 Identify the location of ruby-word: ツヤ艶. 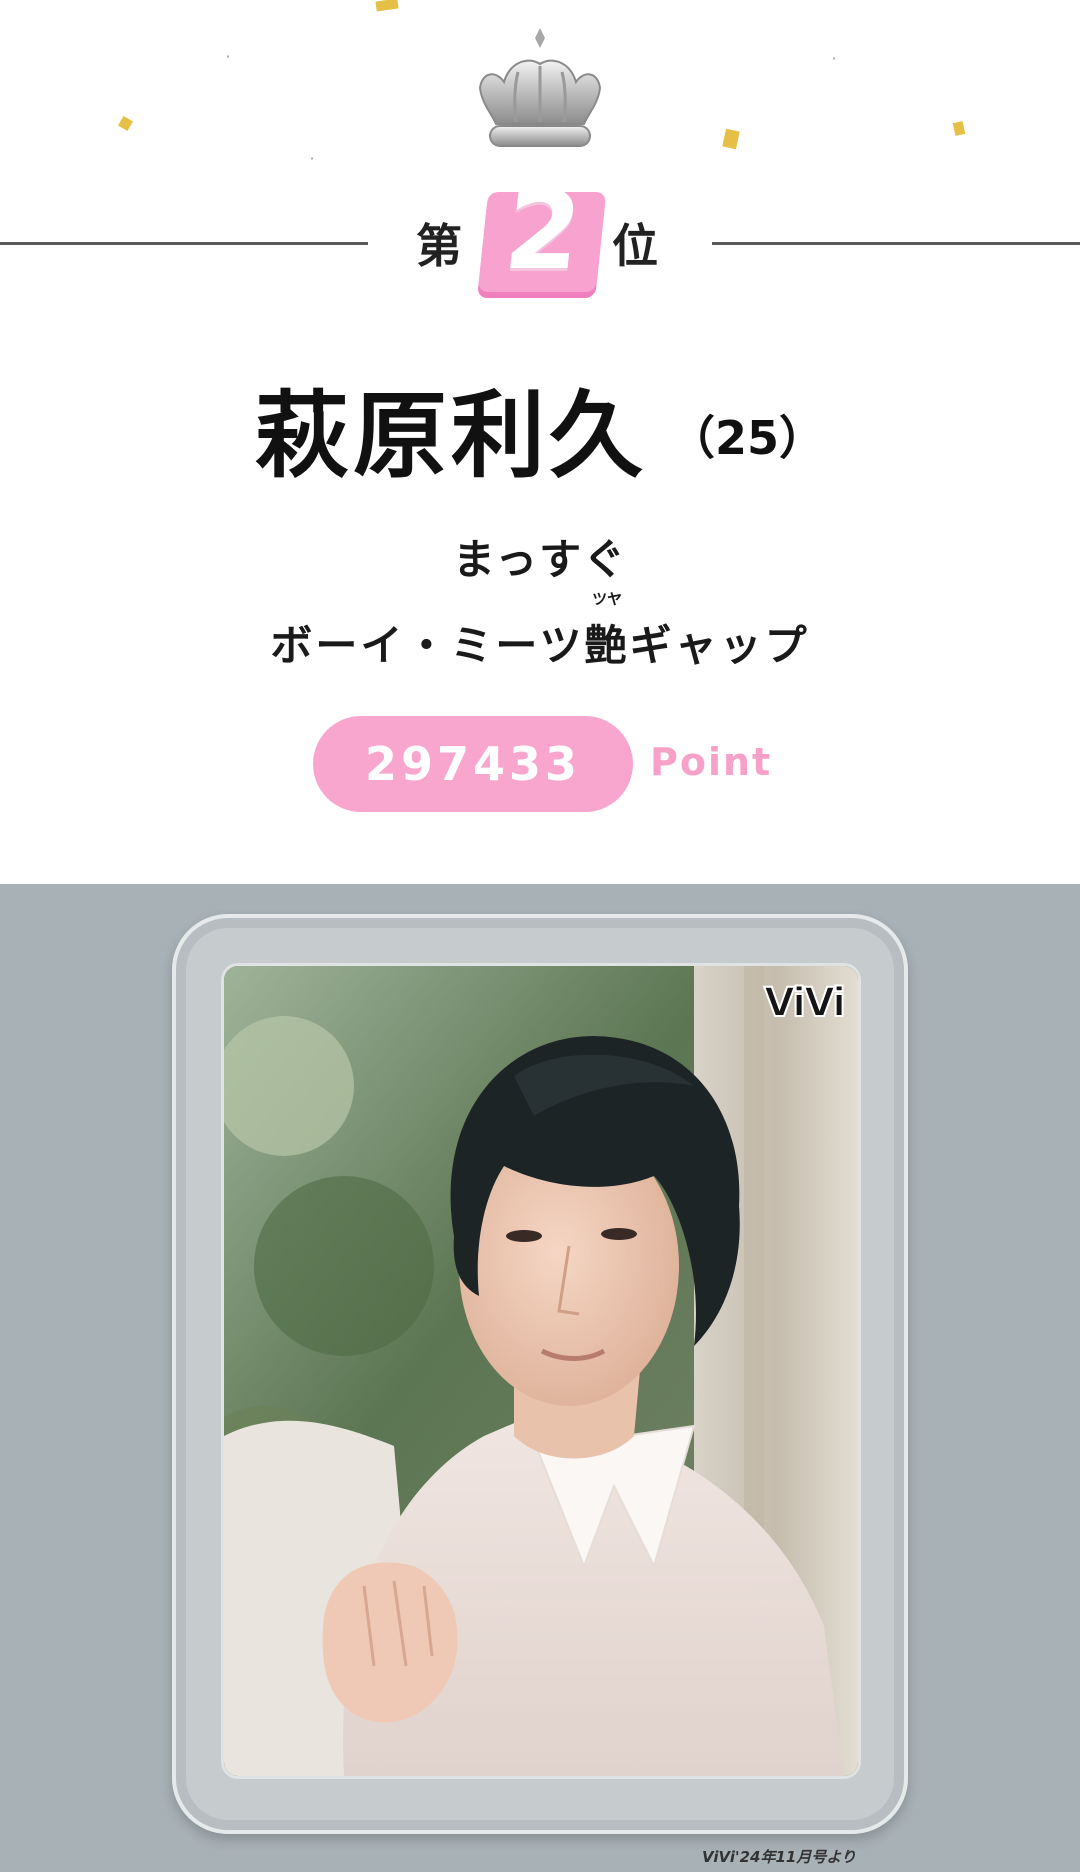
(607, 631).